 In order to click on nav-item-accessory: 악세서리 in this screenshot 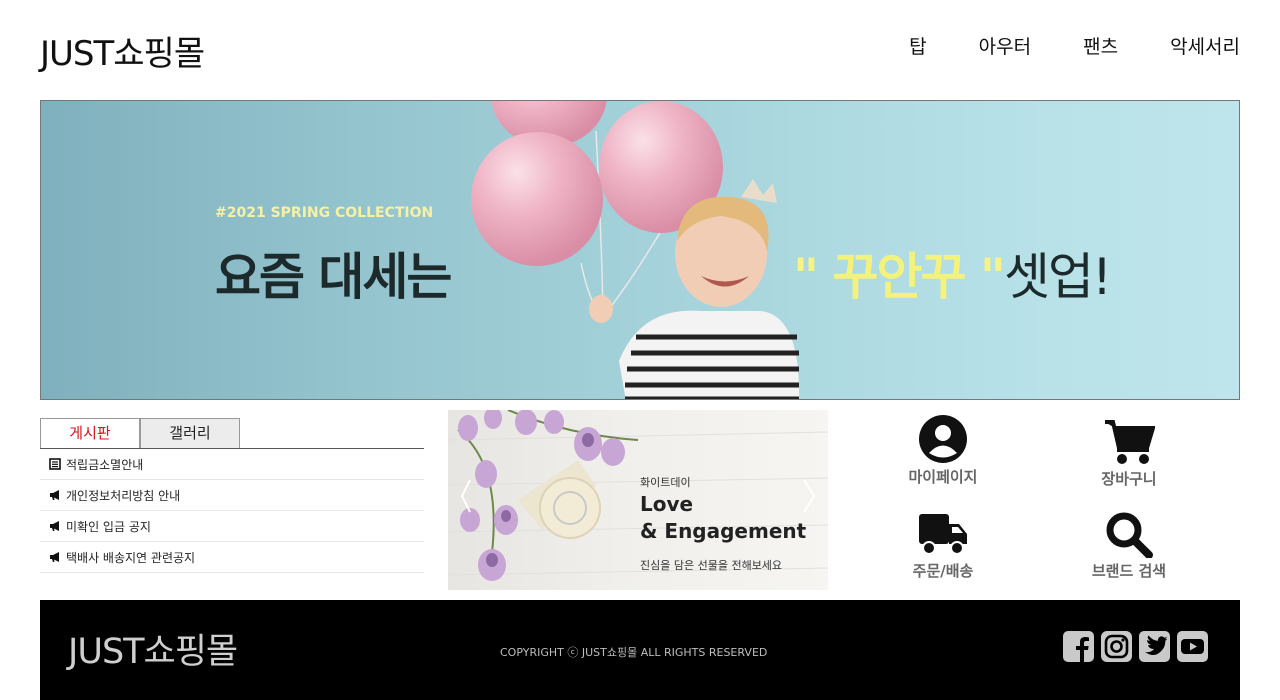, I will do `click(1205, 45)`.